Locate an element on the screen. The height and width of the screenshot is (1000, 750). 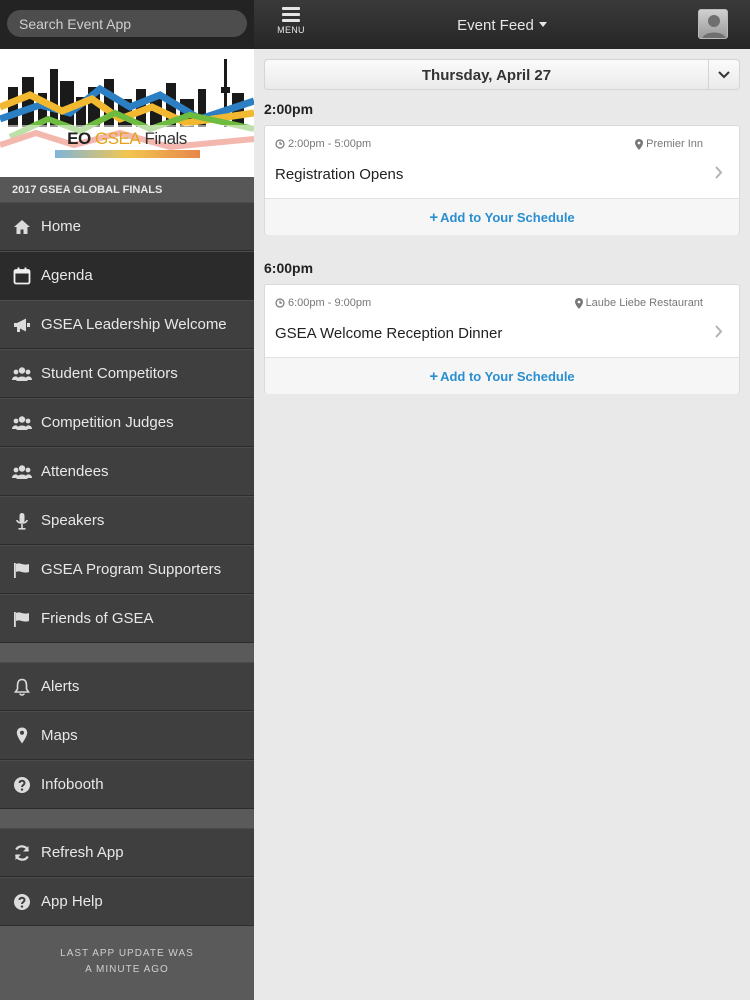
calendar-icon is located at coordinates (22, 276).